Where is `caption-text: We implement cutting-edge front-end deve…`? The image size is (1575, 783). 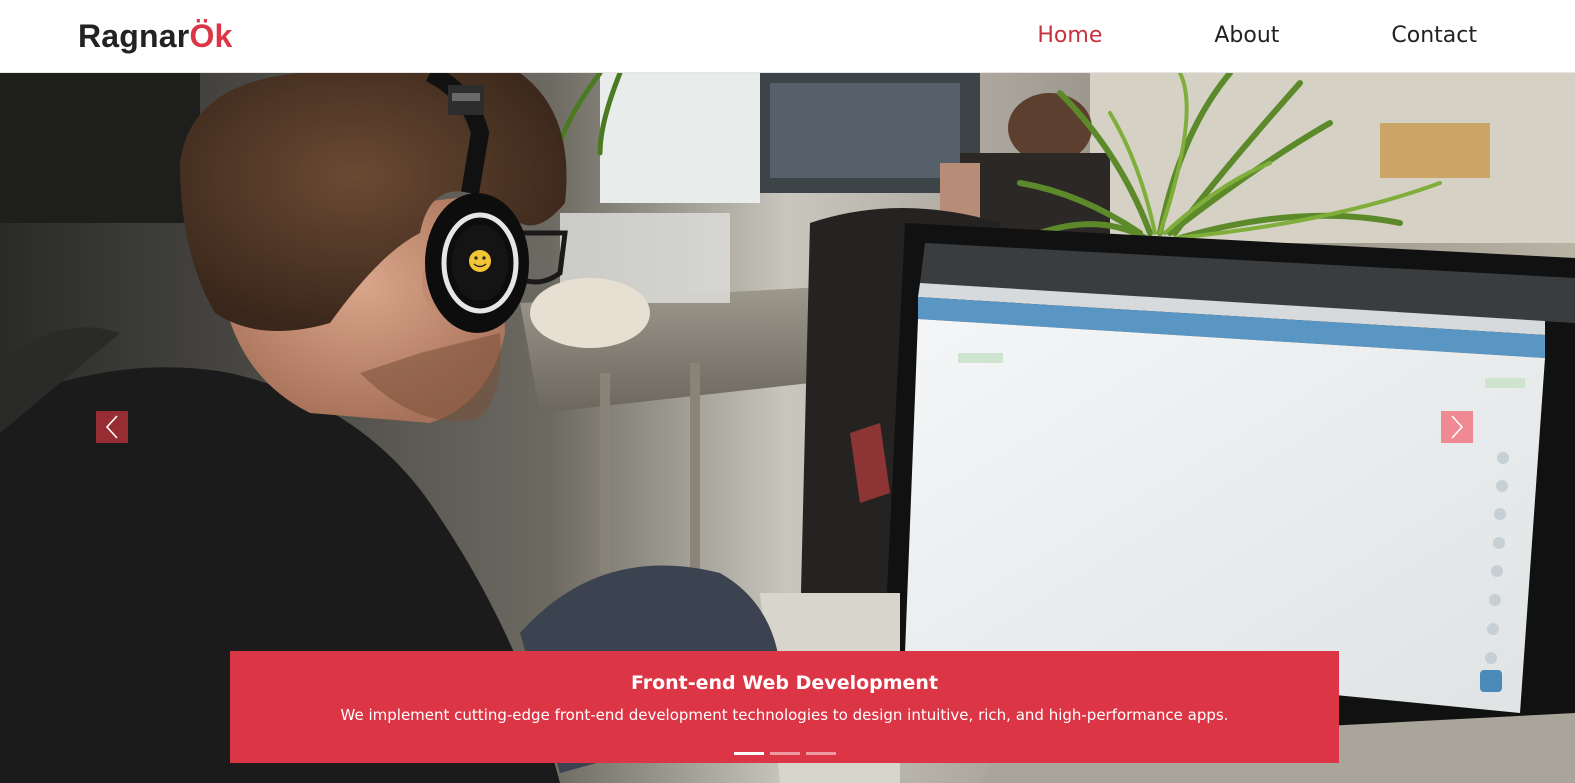 caption-text: We implement cutting-edge front-end deve… is located at coordinates (784, 715).